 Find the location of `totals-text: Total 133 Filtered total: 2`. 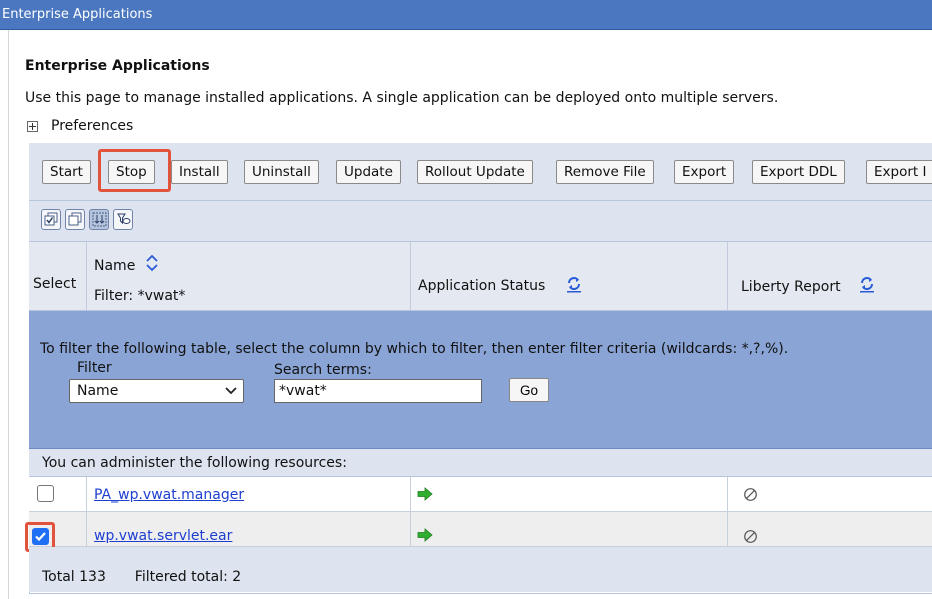

totals-text: Total 133 Filtered total: 2 is located at coordinates (141, 577).